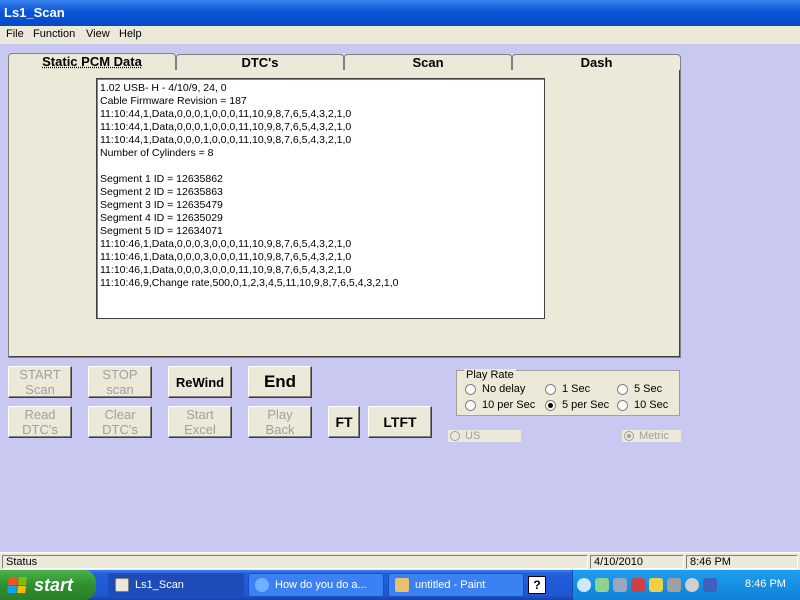  Describe the element at coordinates (550, 405) in the screenshot. I see `radio-circle-selected` at that location.